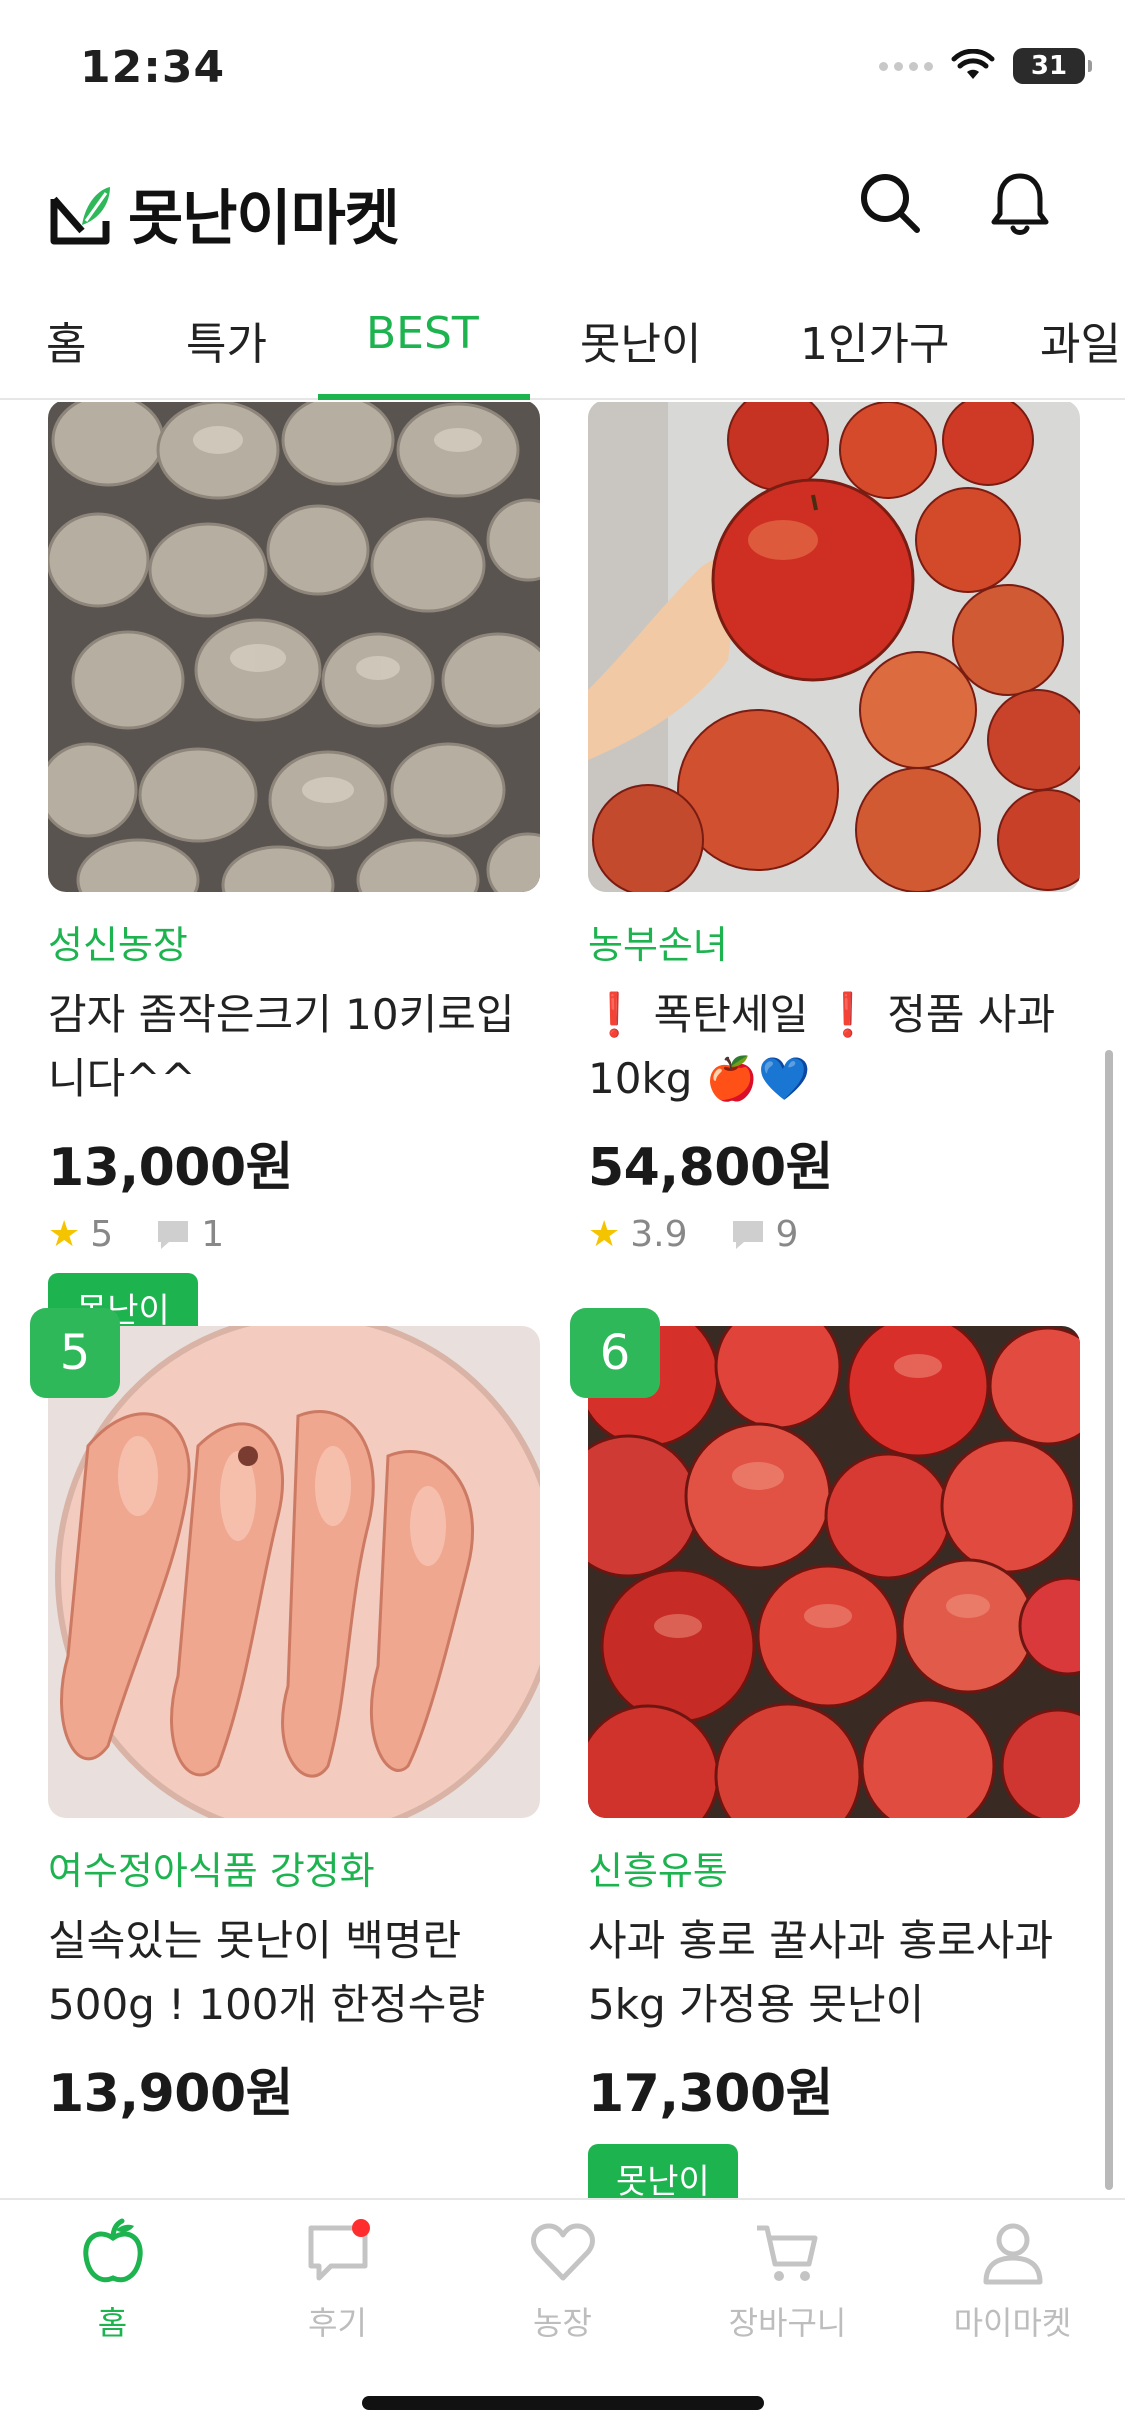 This screenshot has width=1125, height=2436. I want to click on farm-name: 신흥유통, so click(658, 1871).